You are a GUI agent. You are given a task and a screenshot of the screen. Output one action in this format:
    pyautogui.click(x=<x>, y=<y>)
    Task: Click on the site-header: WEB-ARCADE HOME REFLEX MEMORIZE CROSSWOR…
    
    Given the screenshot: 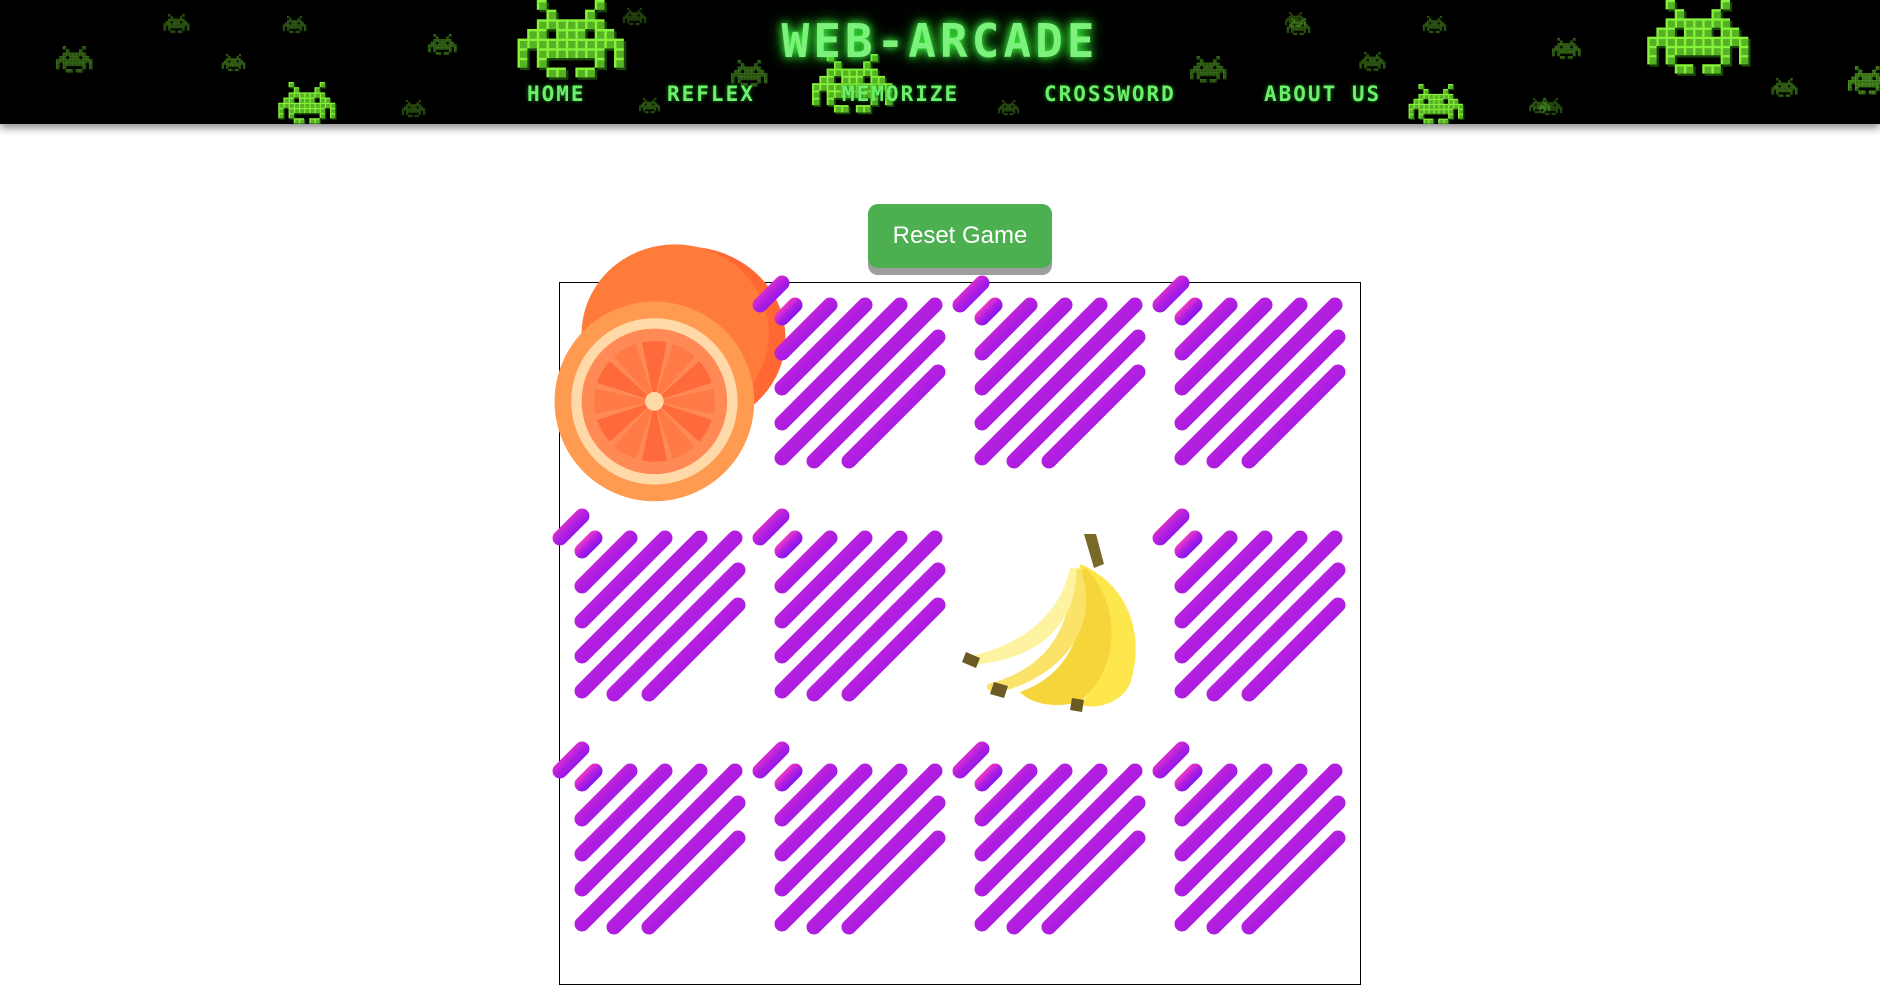 What is the action you would take?
    pyautogui.click(x=940, y=62)
    